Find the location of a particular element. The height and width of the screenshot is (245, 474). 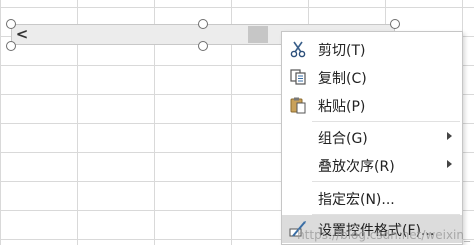

menu-item-group: 组合(G) is located at coordinates (372, 137).